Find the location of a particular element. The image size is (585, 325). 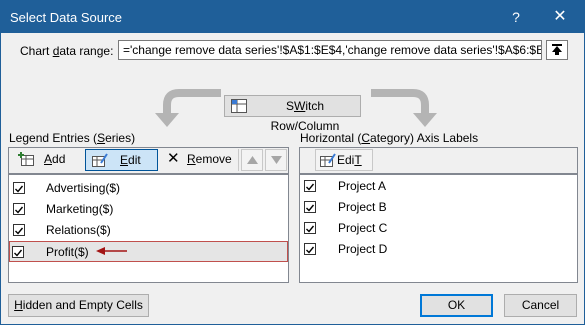

axis-label: Project A is located at coordinates (362, 186).